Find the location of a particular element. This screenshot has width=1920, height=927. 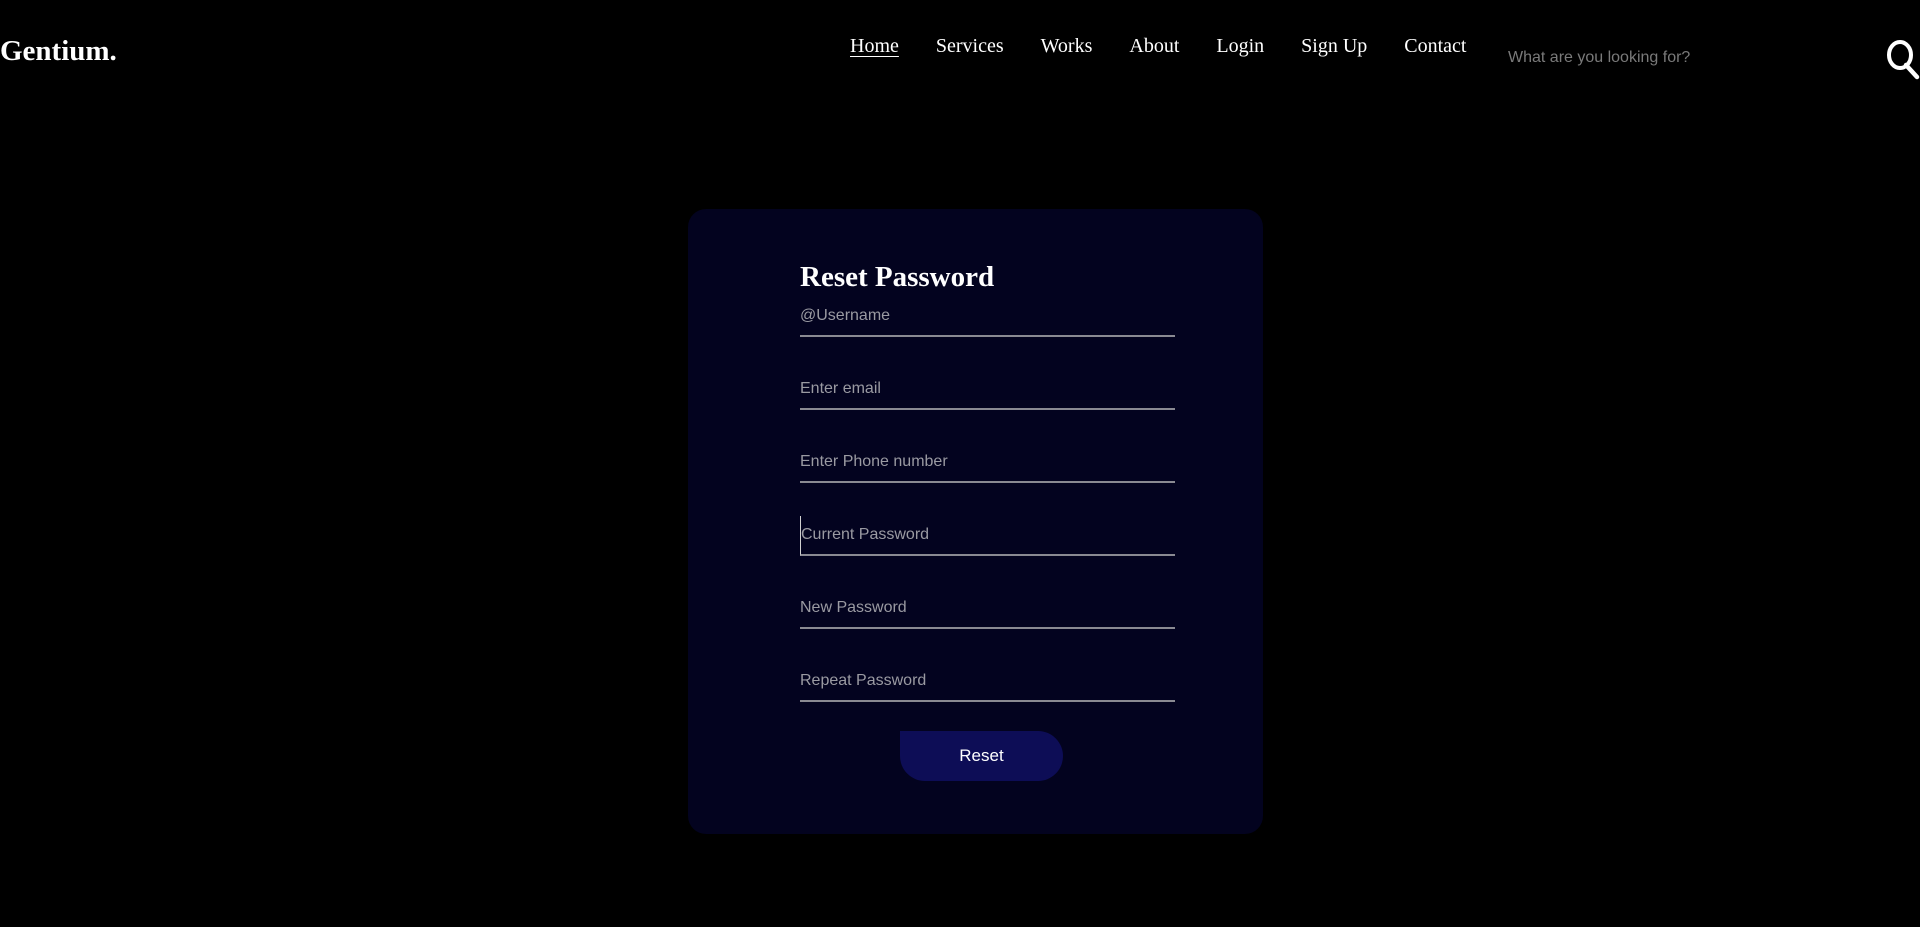

username-field is located at coordinates (987, 317).